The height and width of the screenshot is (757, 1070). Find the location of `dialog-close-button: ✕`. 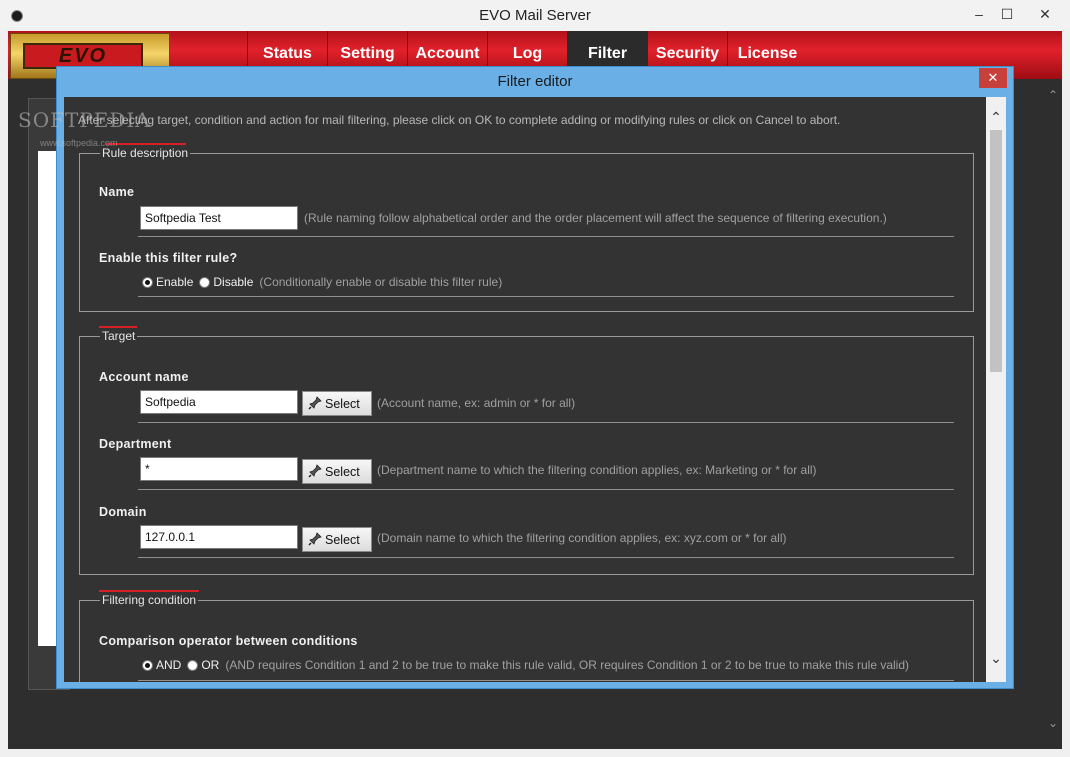

dialog-close-button: ✕ is located at coordinates (993, 78).